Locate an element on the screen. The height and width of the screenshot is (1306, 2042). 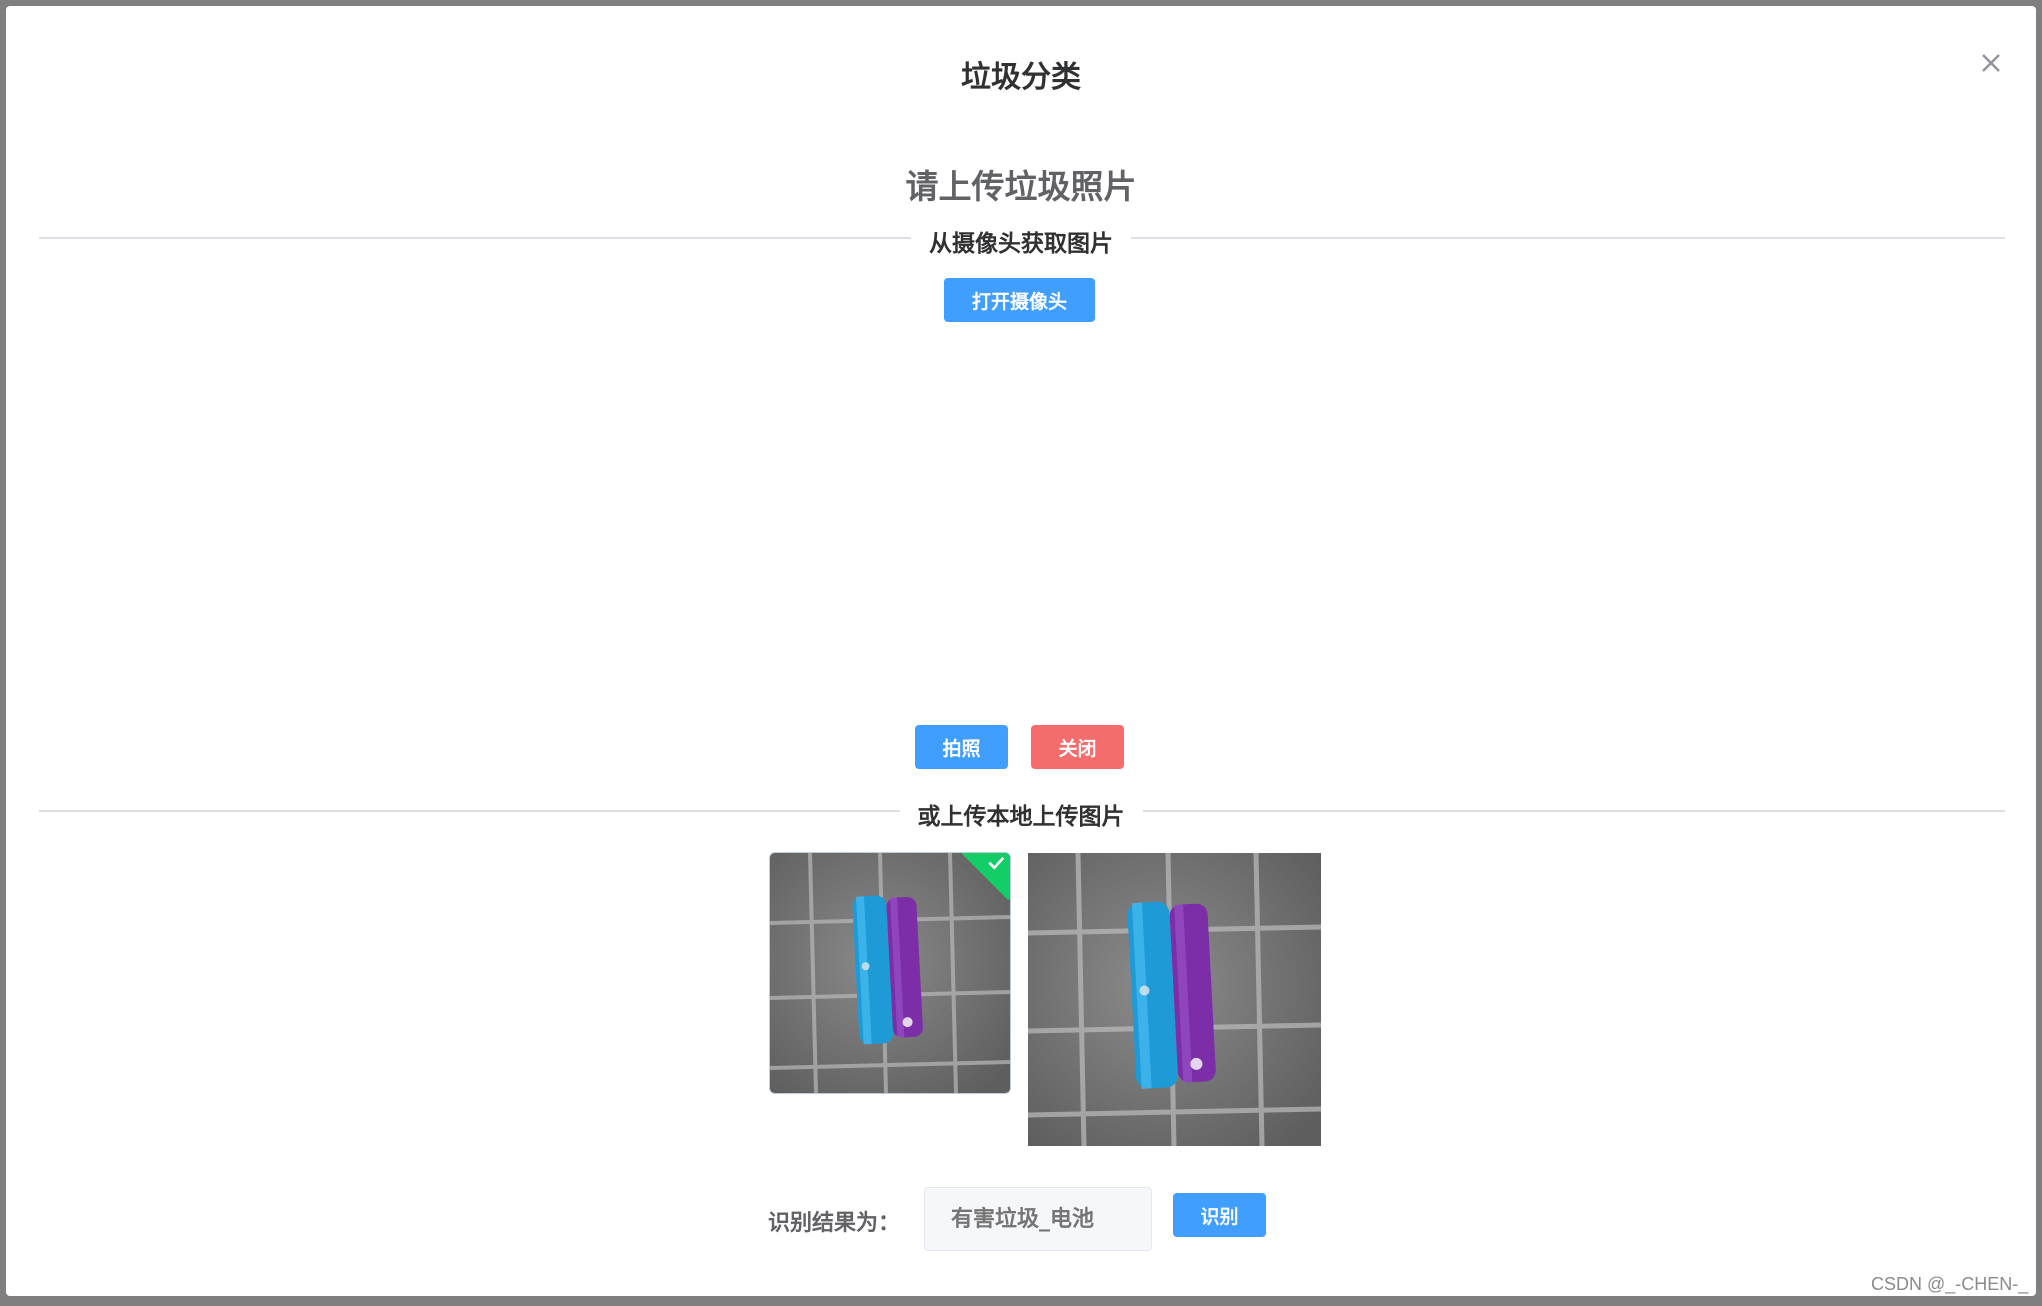
close-icon is located at coordinates (1991, 63).